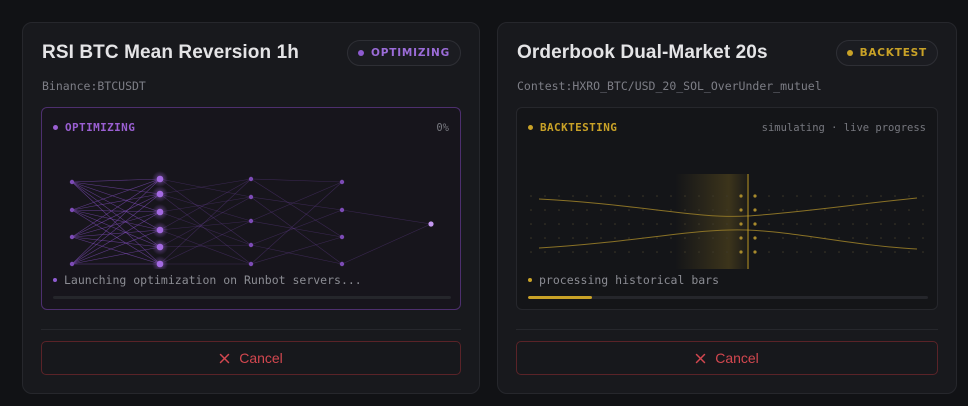  Describe the element at coordinates (579, 127) in the screenshot. I see `panel-status-label: BACKTESTING` at that location.